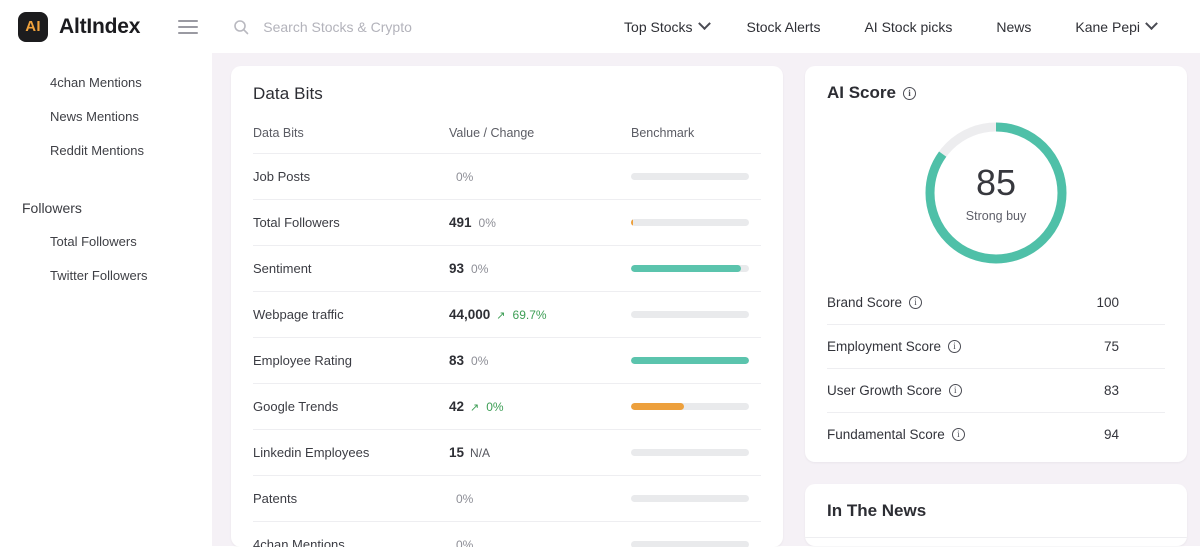 This screenshot has height=547, width=1200. I want to click on nav-item-ai-stock-picks: AI Stock picks, so click(908, 27).